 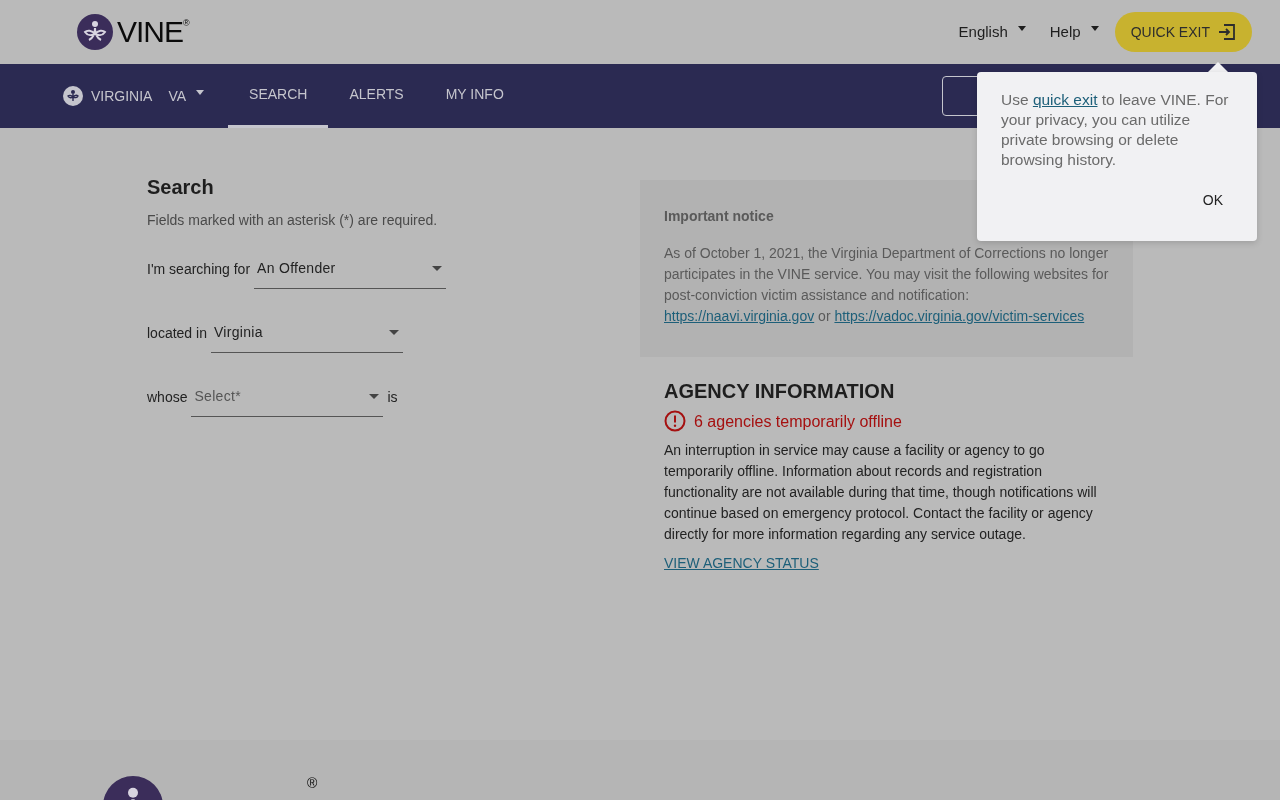 What do you see at coordinates (186, 96) in the screenshot?
I see `state-dropdown: VA` at bounding box center [186, 96].